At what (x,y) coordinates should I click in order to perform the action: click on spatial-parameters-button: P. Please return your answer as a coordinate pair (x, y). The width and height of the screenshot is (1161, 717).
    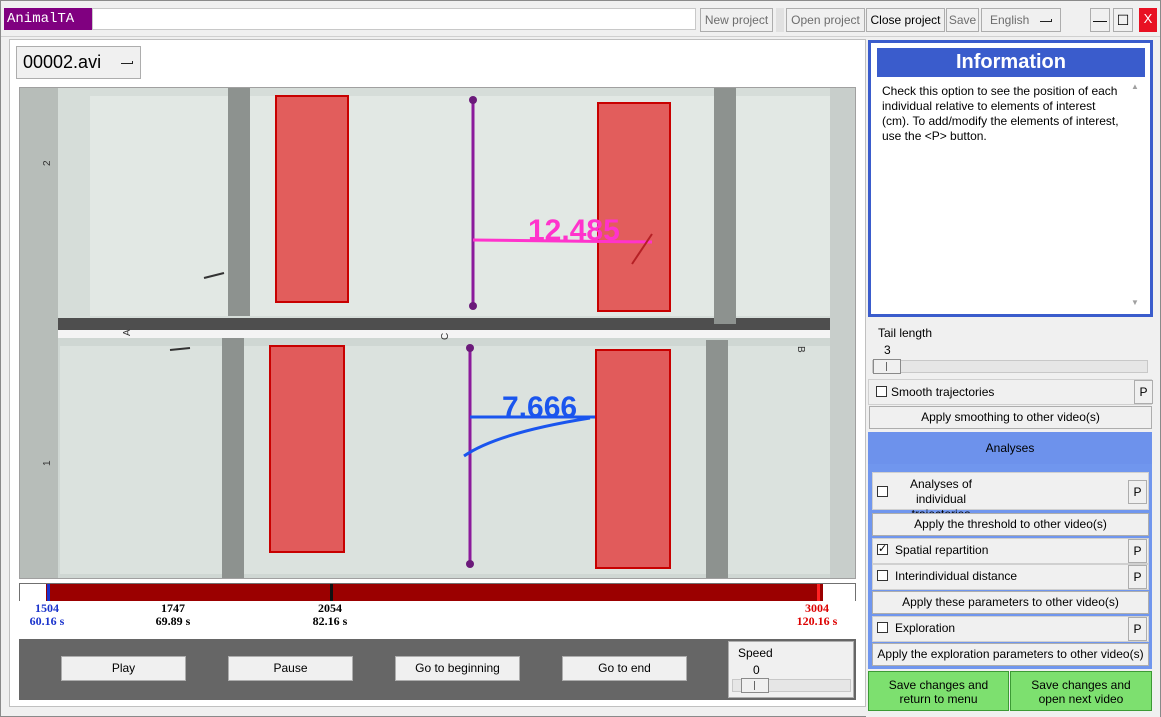
    Looking at the image, I should click on (1137, 551).